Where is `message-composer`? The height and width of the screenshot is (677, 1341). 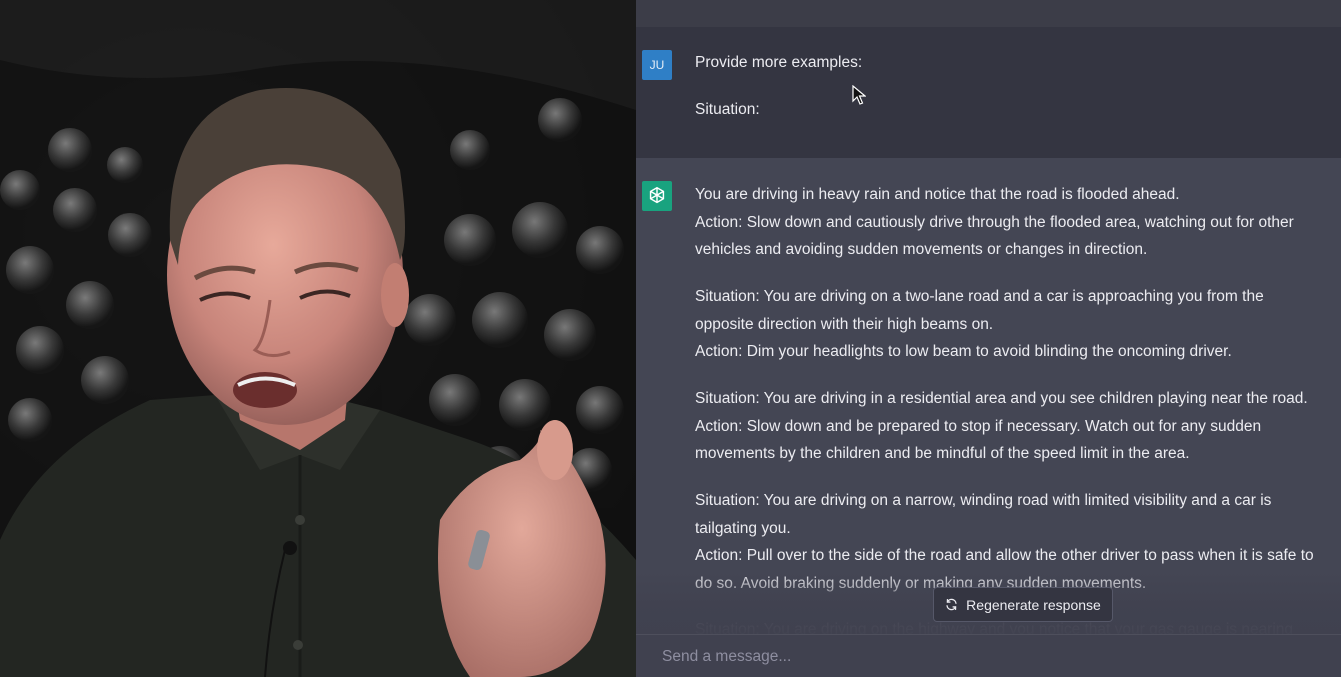 message-composer is located at coordinates (988, 655).